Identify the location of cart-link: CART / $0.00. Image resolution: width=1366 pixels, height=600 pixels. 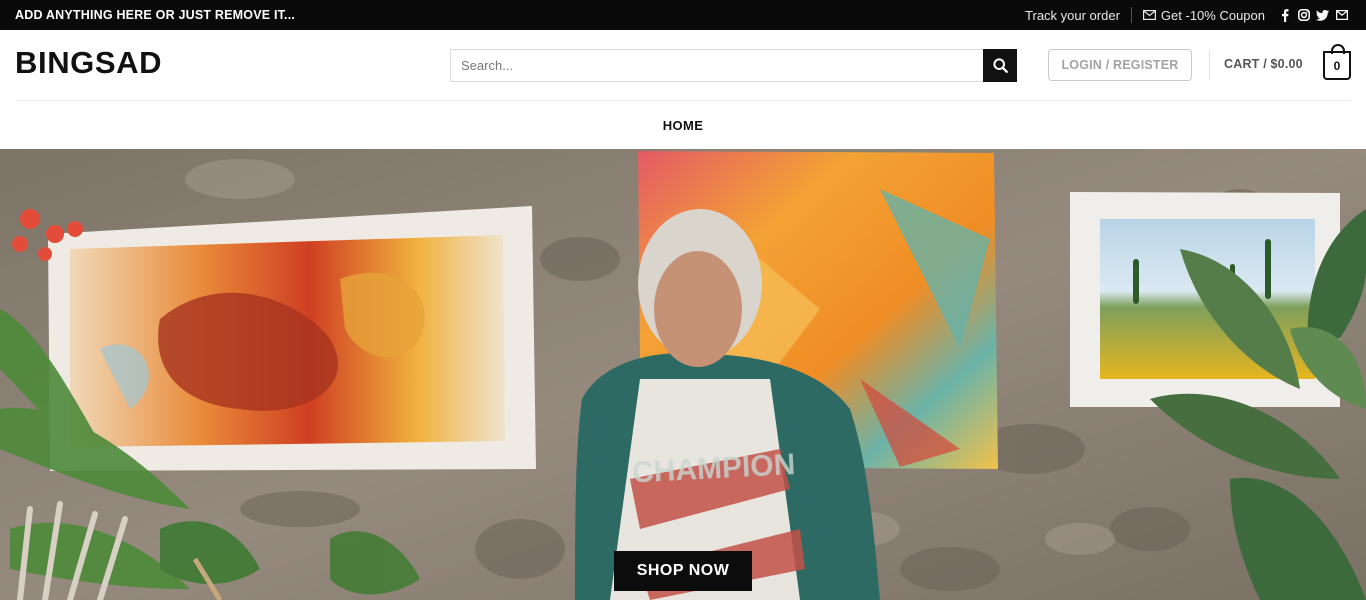
(1263, 64).